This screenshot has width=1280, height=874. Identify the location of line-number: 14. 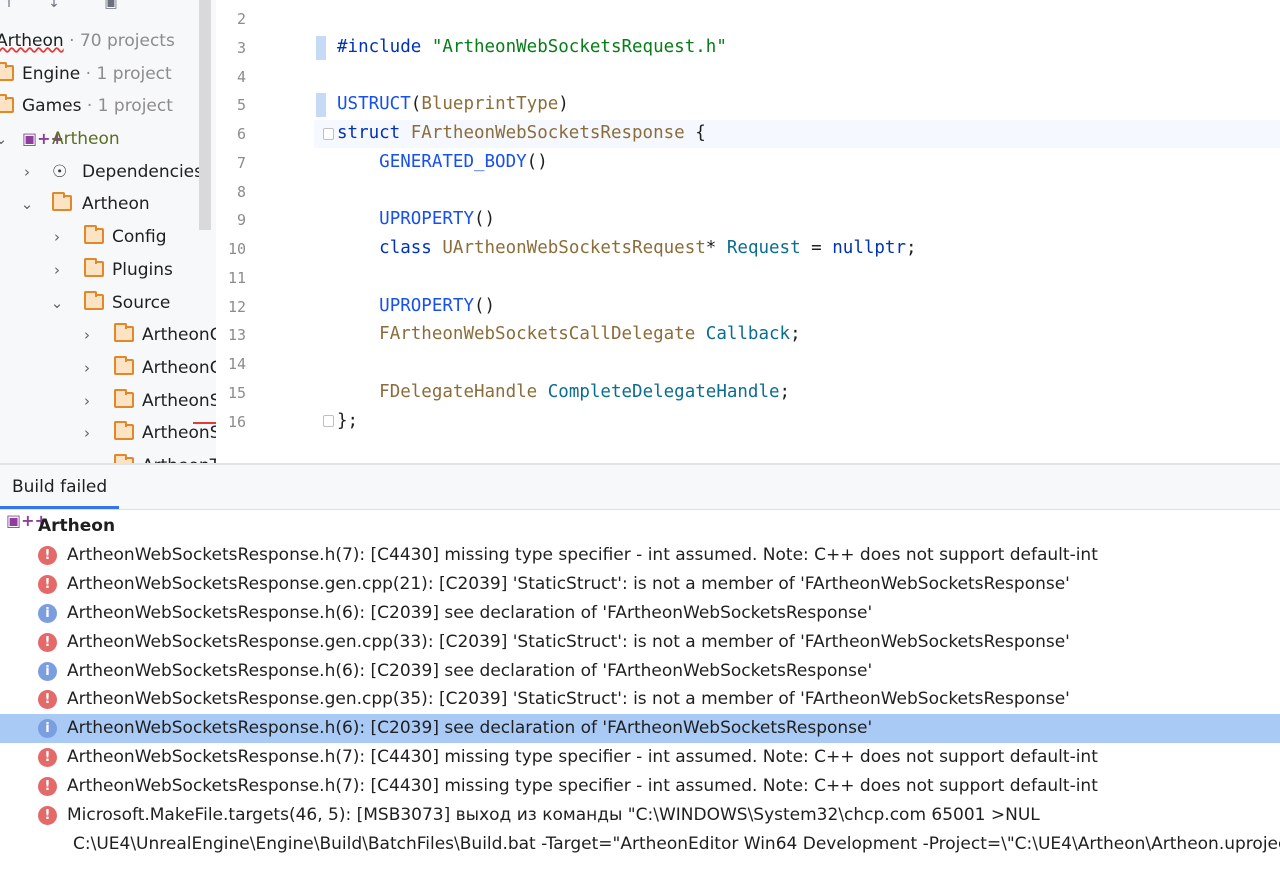
(236, 364).